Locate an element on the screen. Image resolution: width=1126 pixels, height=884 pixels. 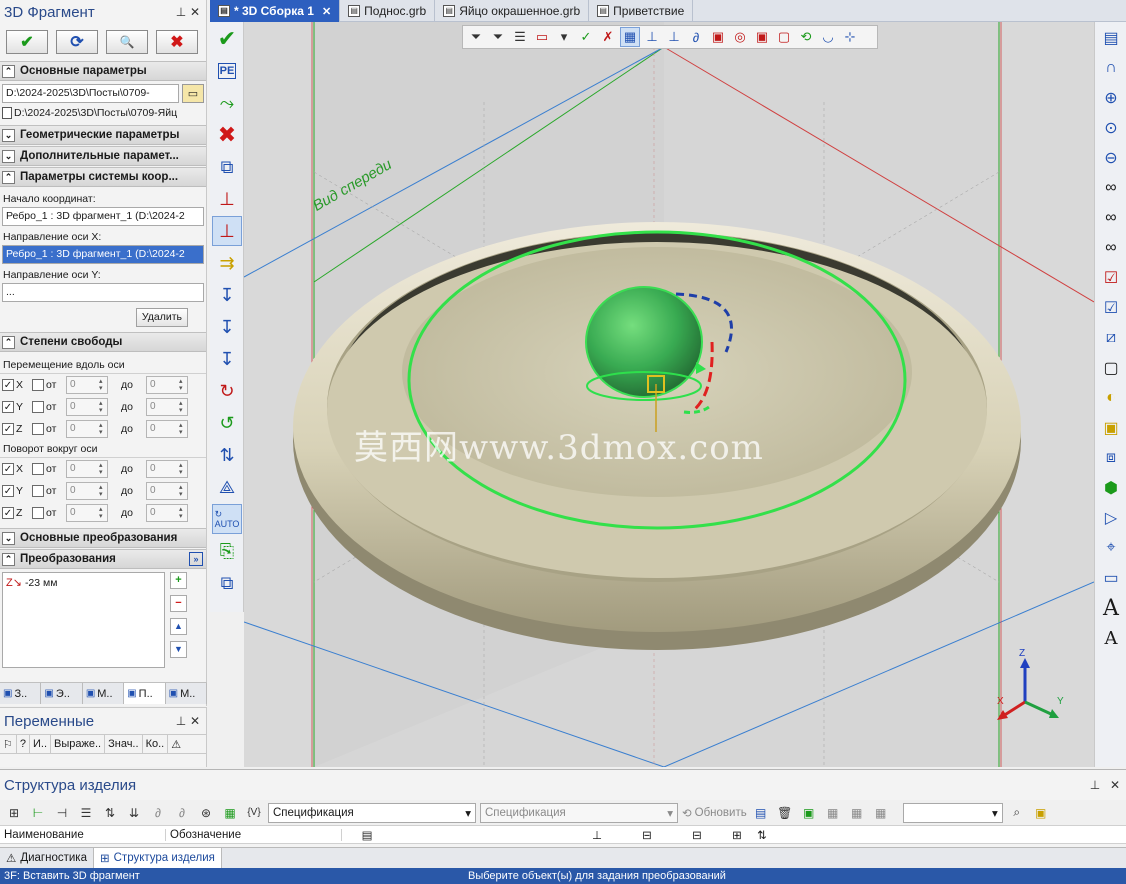
move-x-icon: ⇉ is located at coordinates (227, 263).